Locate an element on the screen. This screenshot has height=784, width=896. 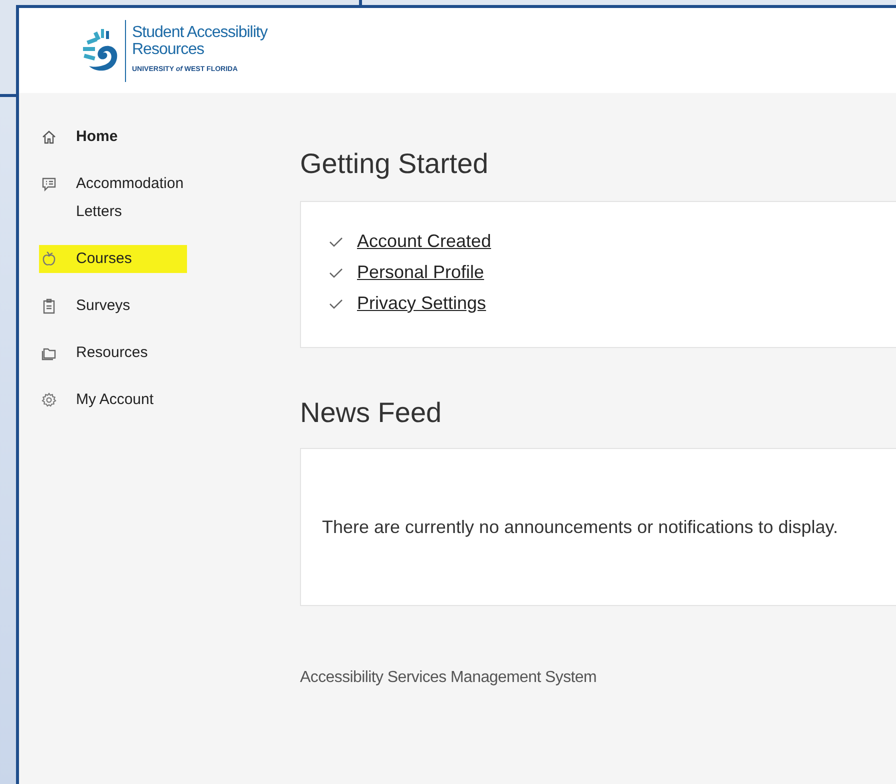
nav-item: Resources is located at coordinates (113, 353).